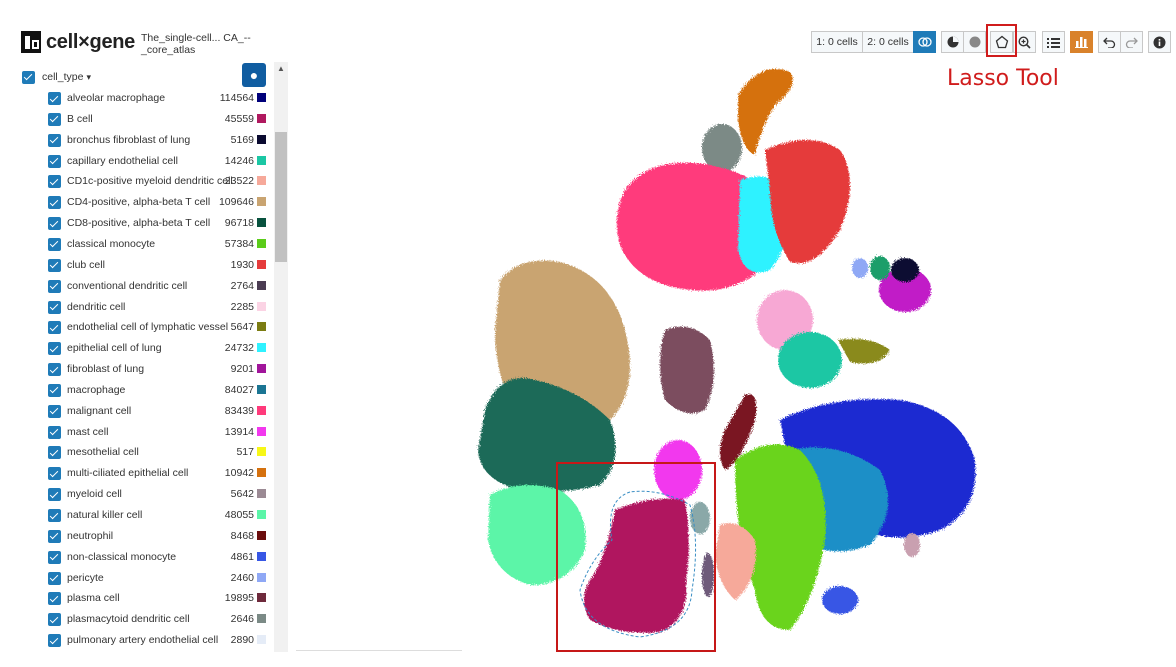 The image size is (1176, 667). Describe the element at coordinates (136, 598) in the screenshot. I see `list-item: plasma cell 19895` at that location.